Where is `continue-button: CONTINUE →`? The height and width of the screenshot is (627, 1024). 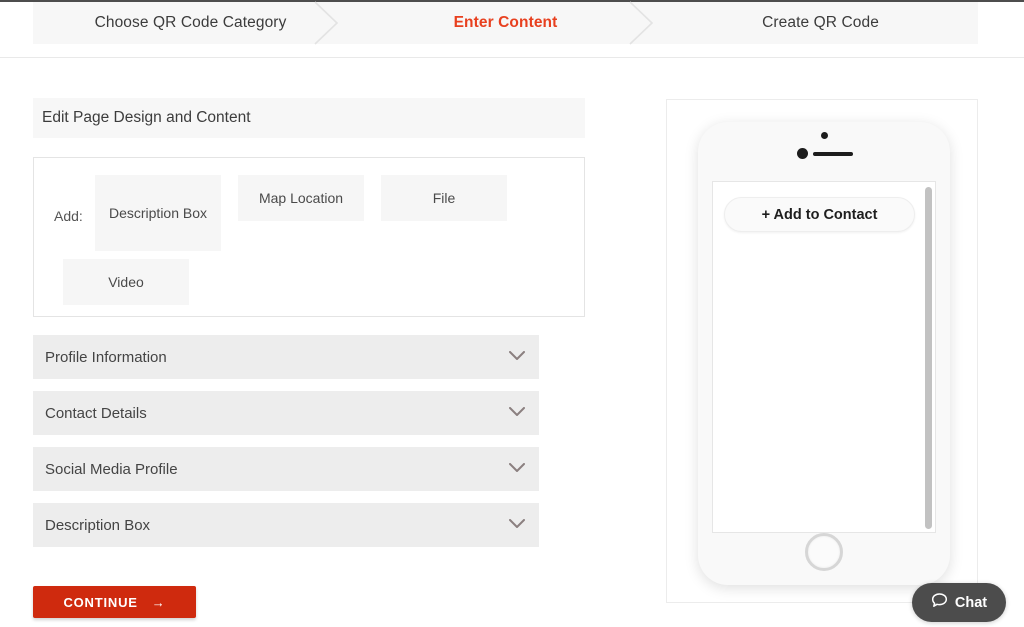
continue-button: CONTINUE → is located at coordinates (114, 602).